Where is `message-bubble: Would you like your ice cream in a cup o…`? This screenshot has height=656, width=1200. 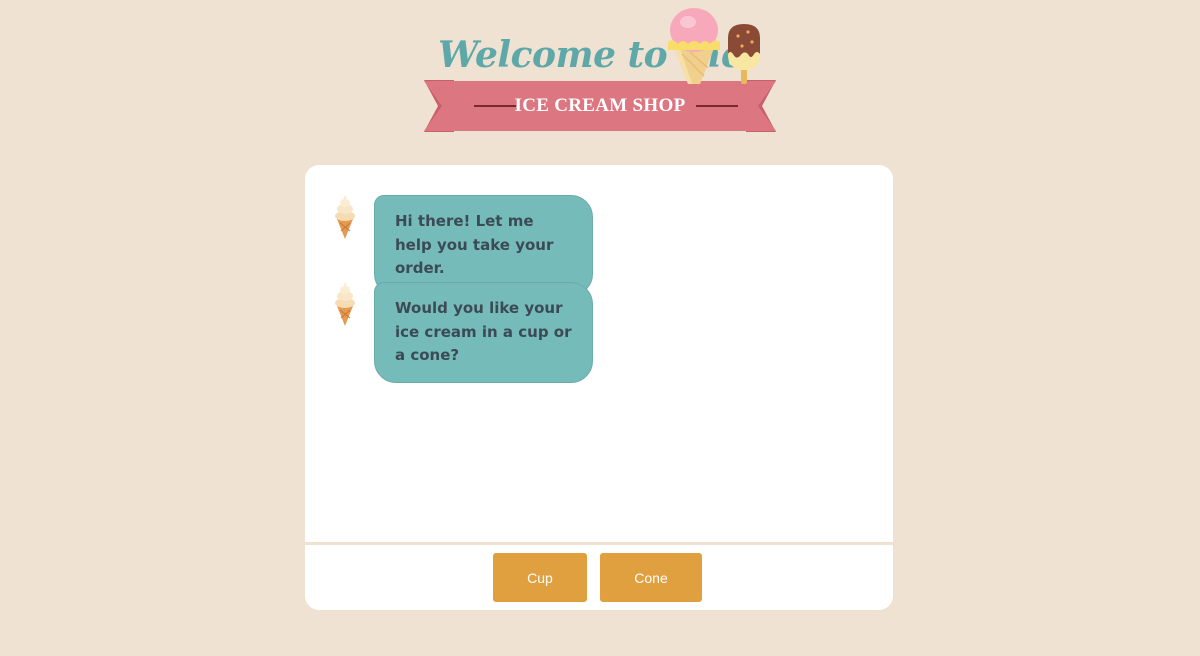 message-bubble: Would you like your ice cream in a cup o… is located at coordinates (483, 332).